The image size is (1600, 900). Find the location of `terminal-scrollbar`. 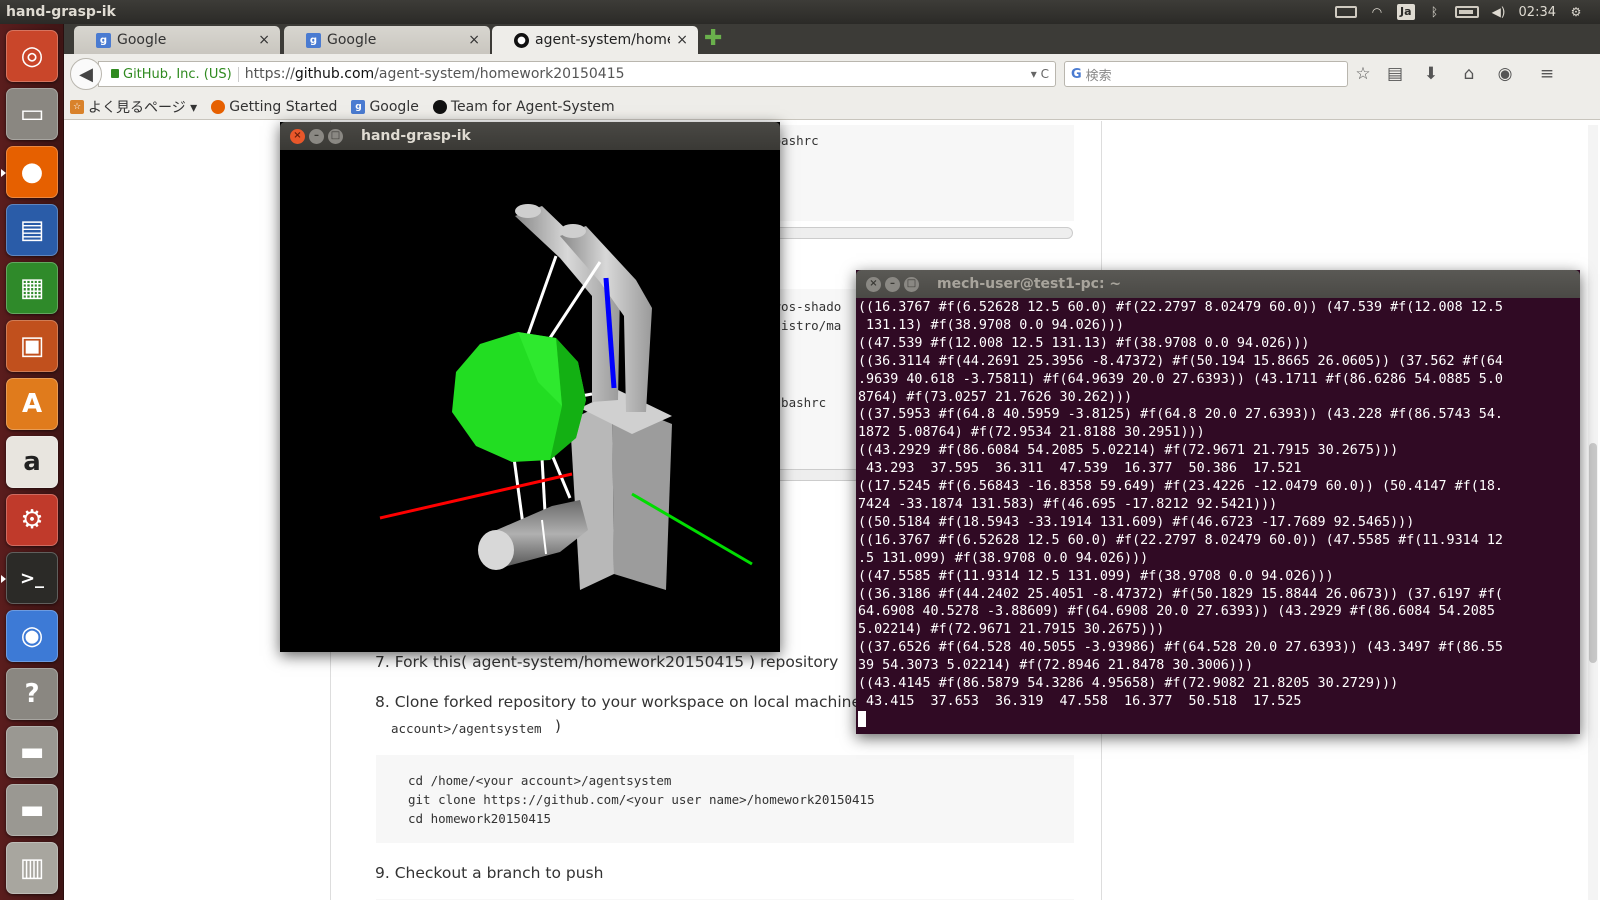

terminal-scrollbar is located at coordinates (1574, 516).